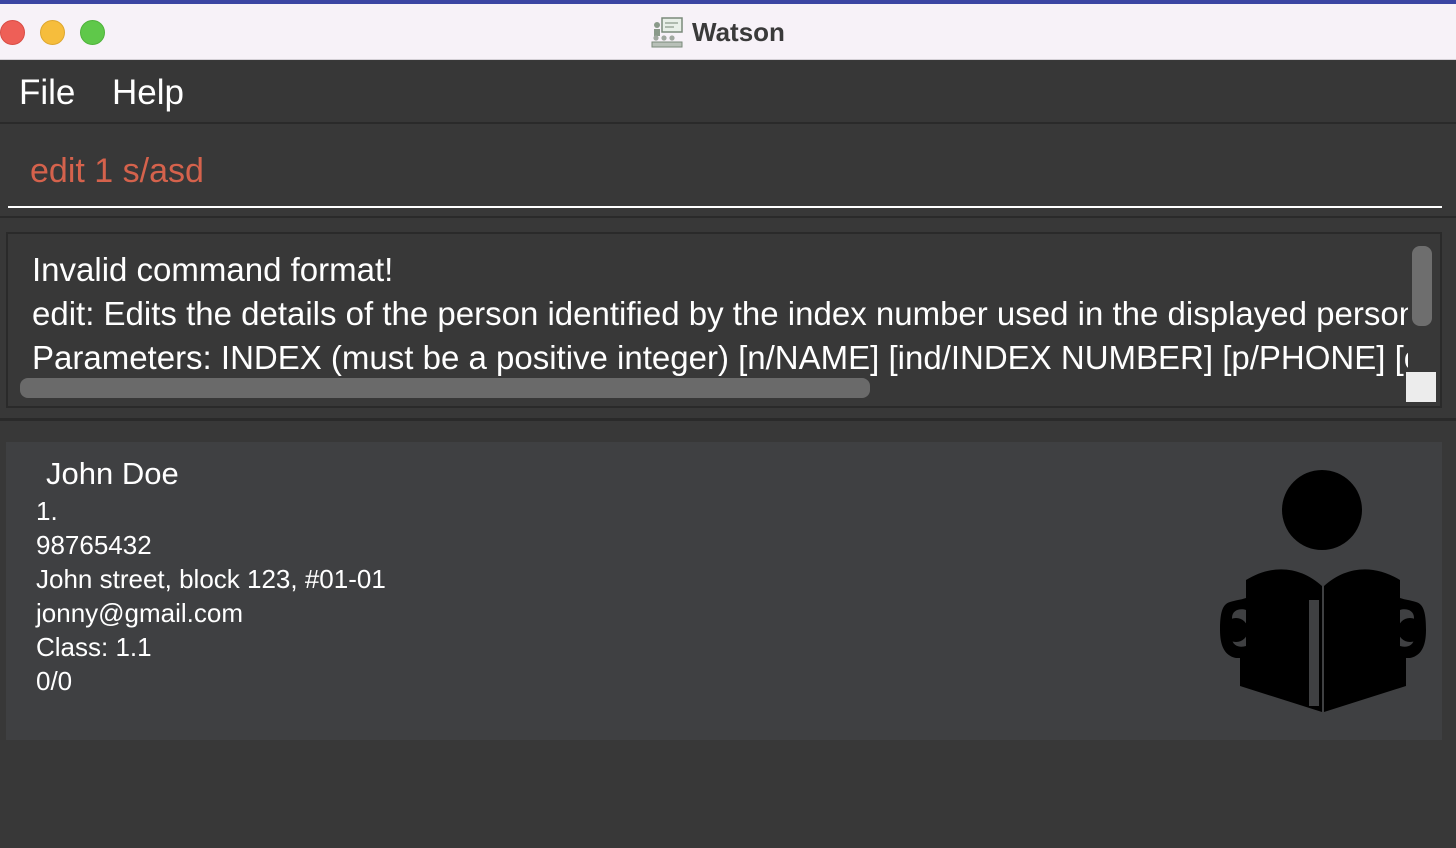 Image resolution: width=1456 pixels, height=848 pixels. Describe the element at coordinates (12, 32) in the screenshot. I see `close-window-button` at that location.